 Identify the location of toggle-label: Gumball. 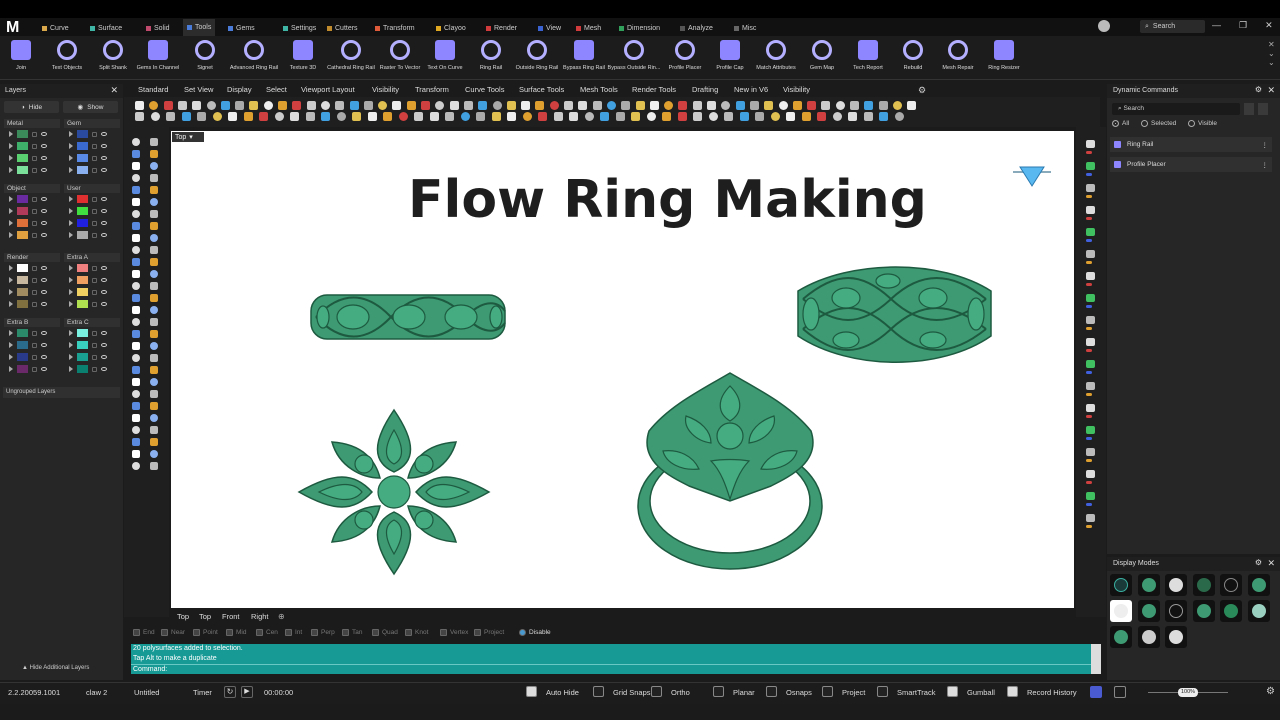
(981, 692).